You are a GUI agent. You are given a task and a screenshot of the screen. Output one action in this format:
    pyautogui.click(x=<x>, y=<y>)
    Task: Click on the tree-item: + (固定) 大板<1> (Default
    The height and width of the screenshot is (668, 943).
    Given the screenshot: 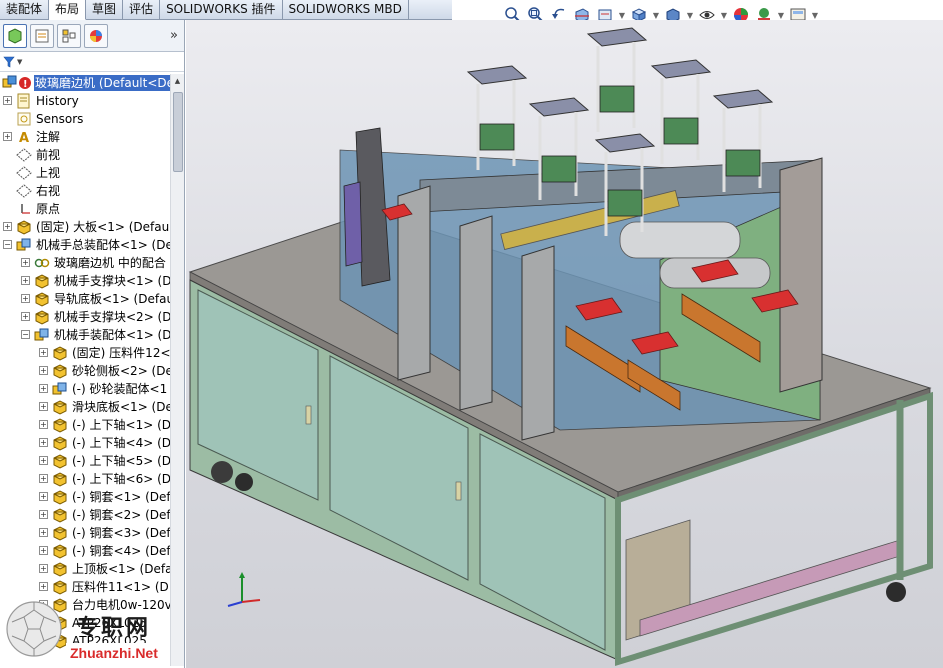 What is the action you would take?
    pyautogui.click(x=85, y=227)
    